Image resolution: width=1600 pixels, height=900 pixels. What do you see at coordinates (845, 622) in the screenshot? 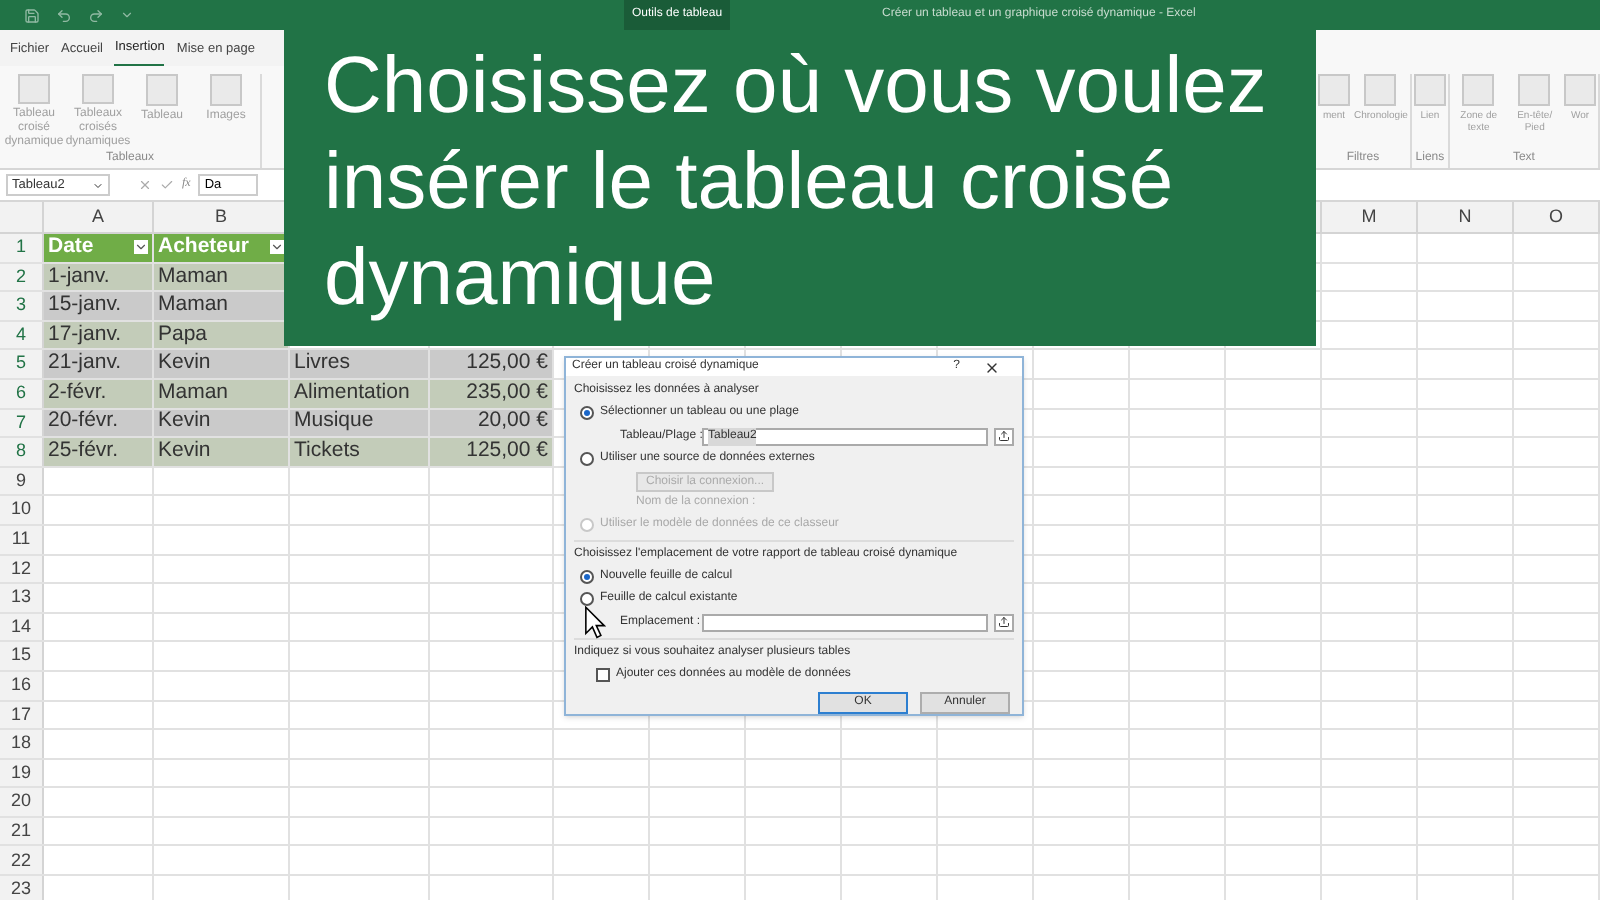
I see `range-input-field` at bounding box center [845, 622].